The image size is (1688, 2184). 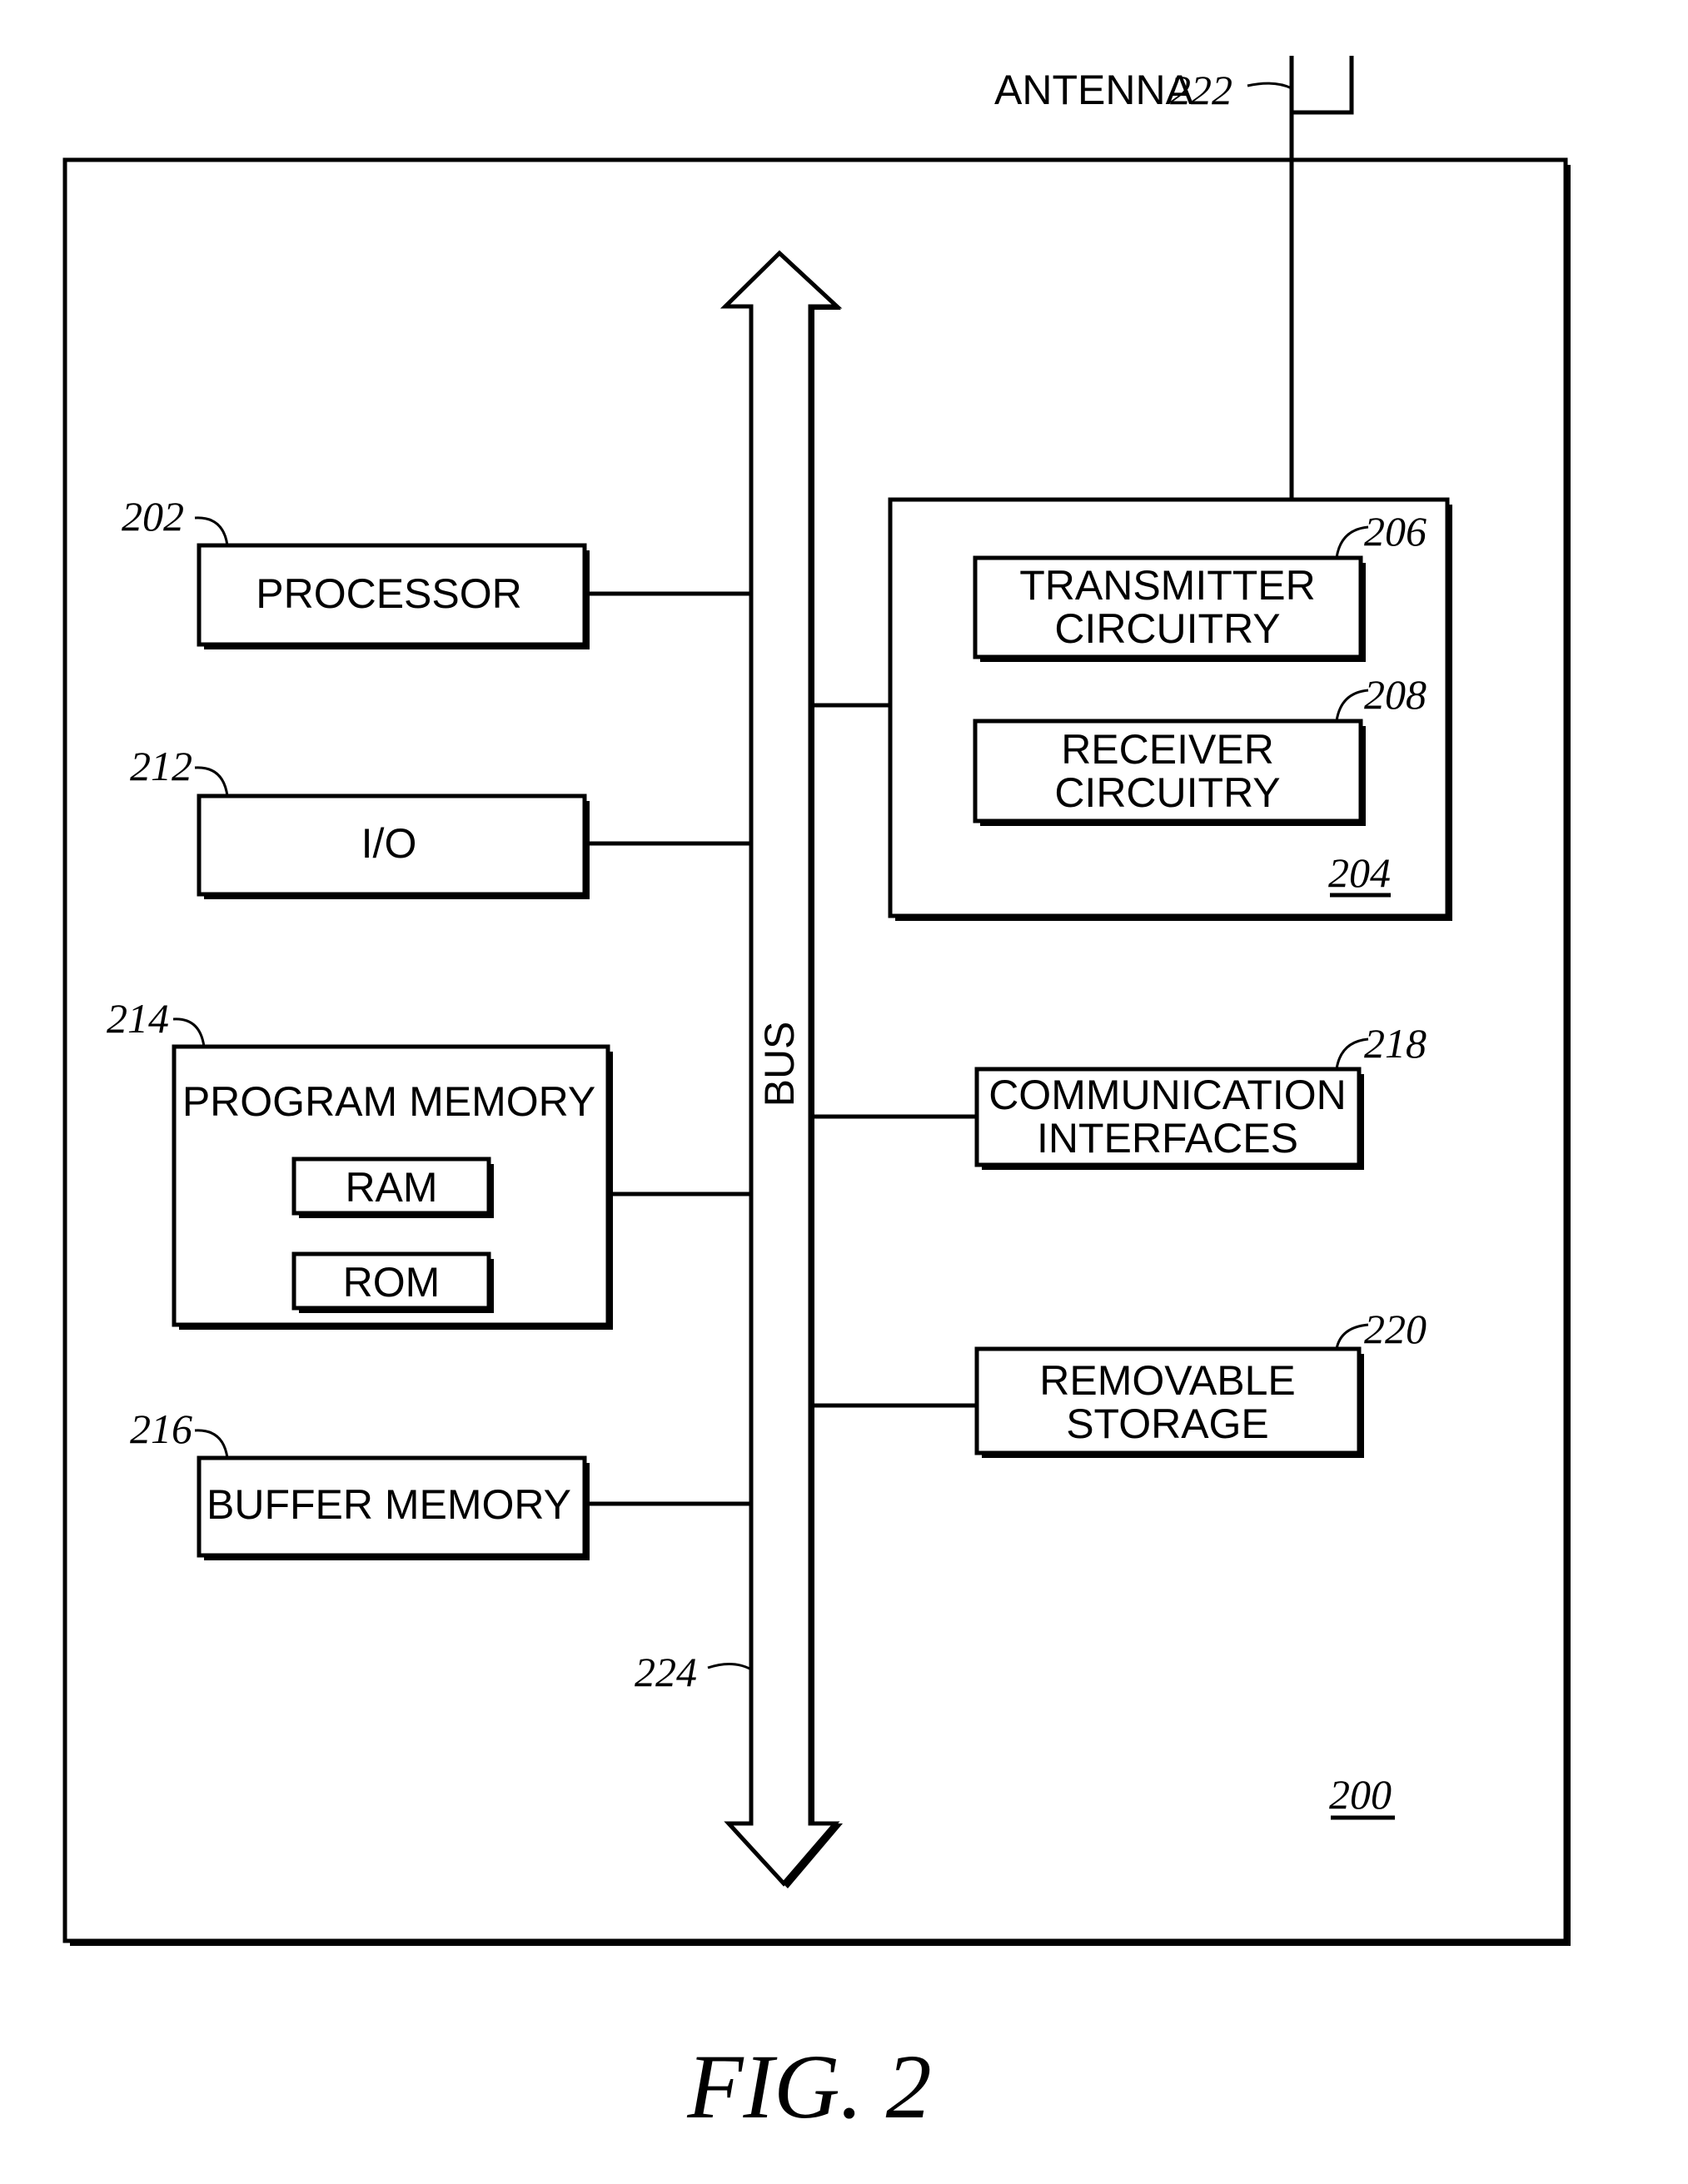 I want to click on removable-storage-ref: 220, so click(x=1395, y=1329).